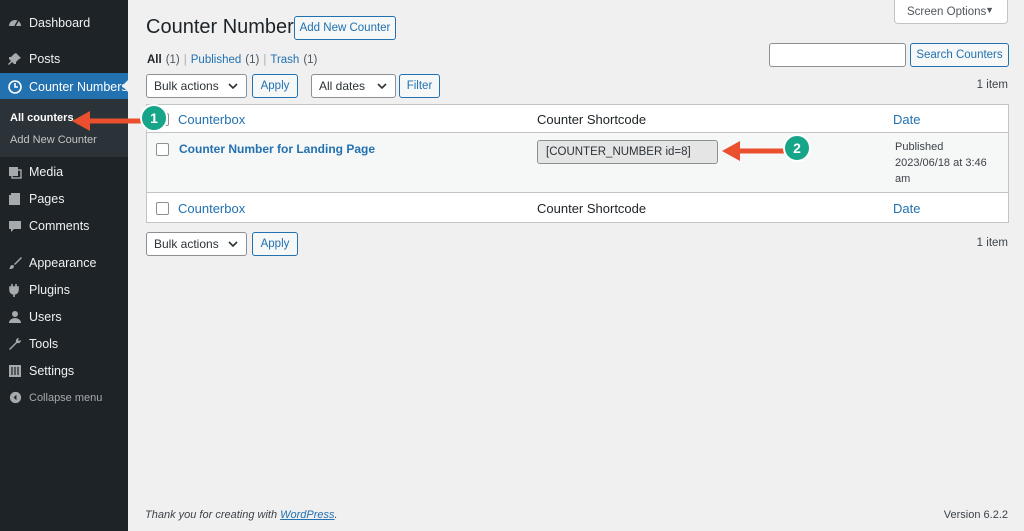  Describe the element at coordinates (919, 147) in the screenshot. I see `date-status: Published` at that location.